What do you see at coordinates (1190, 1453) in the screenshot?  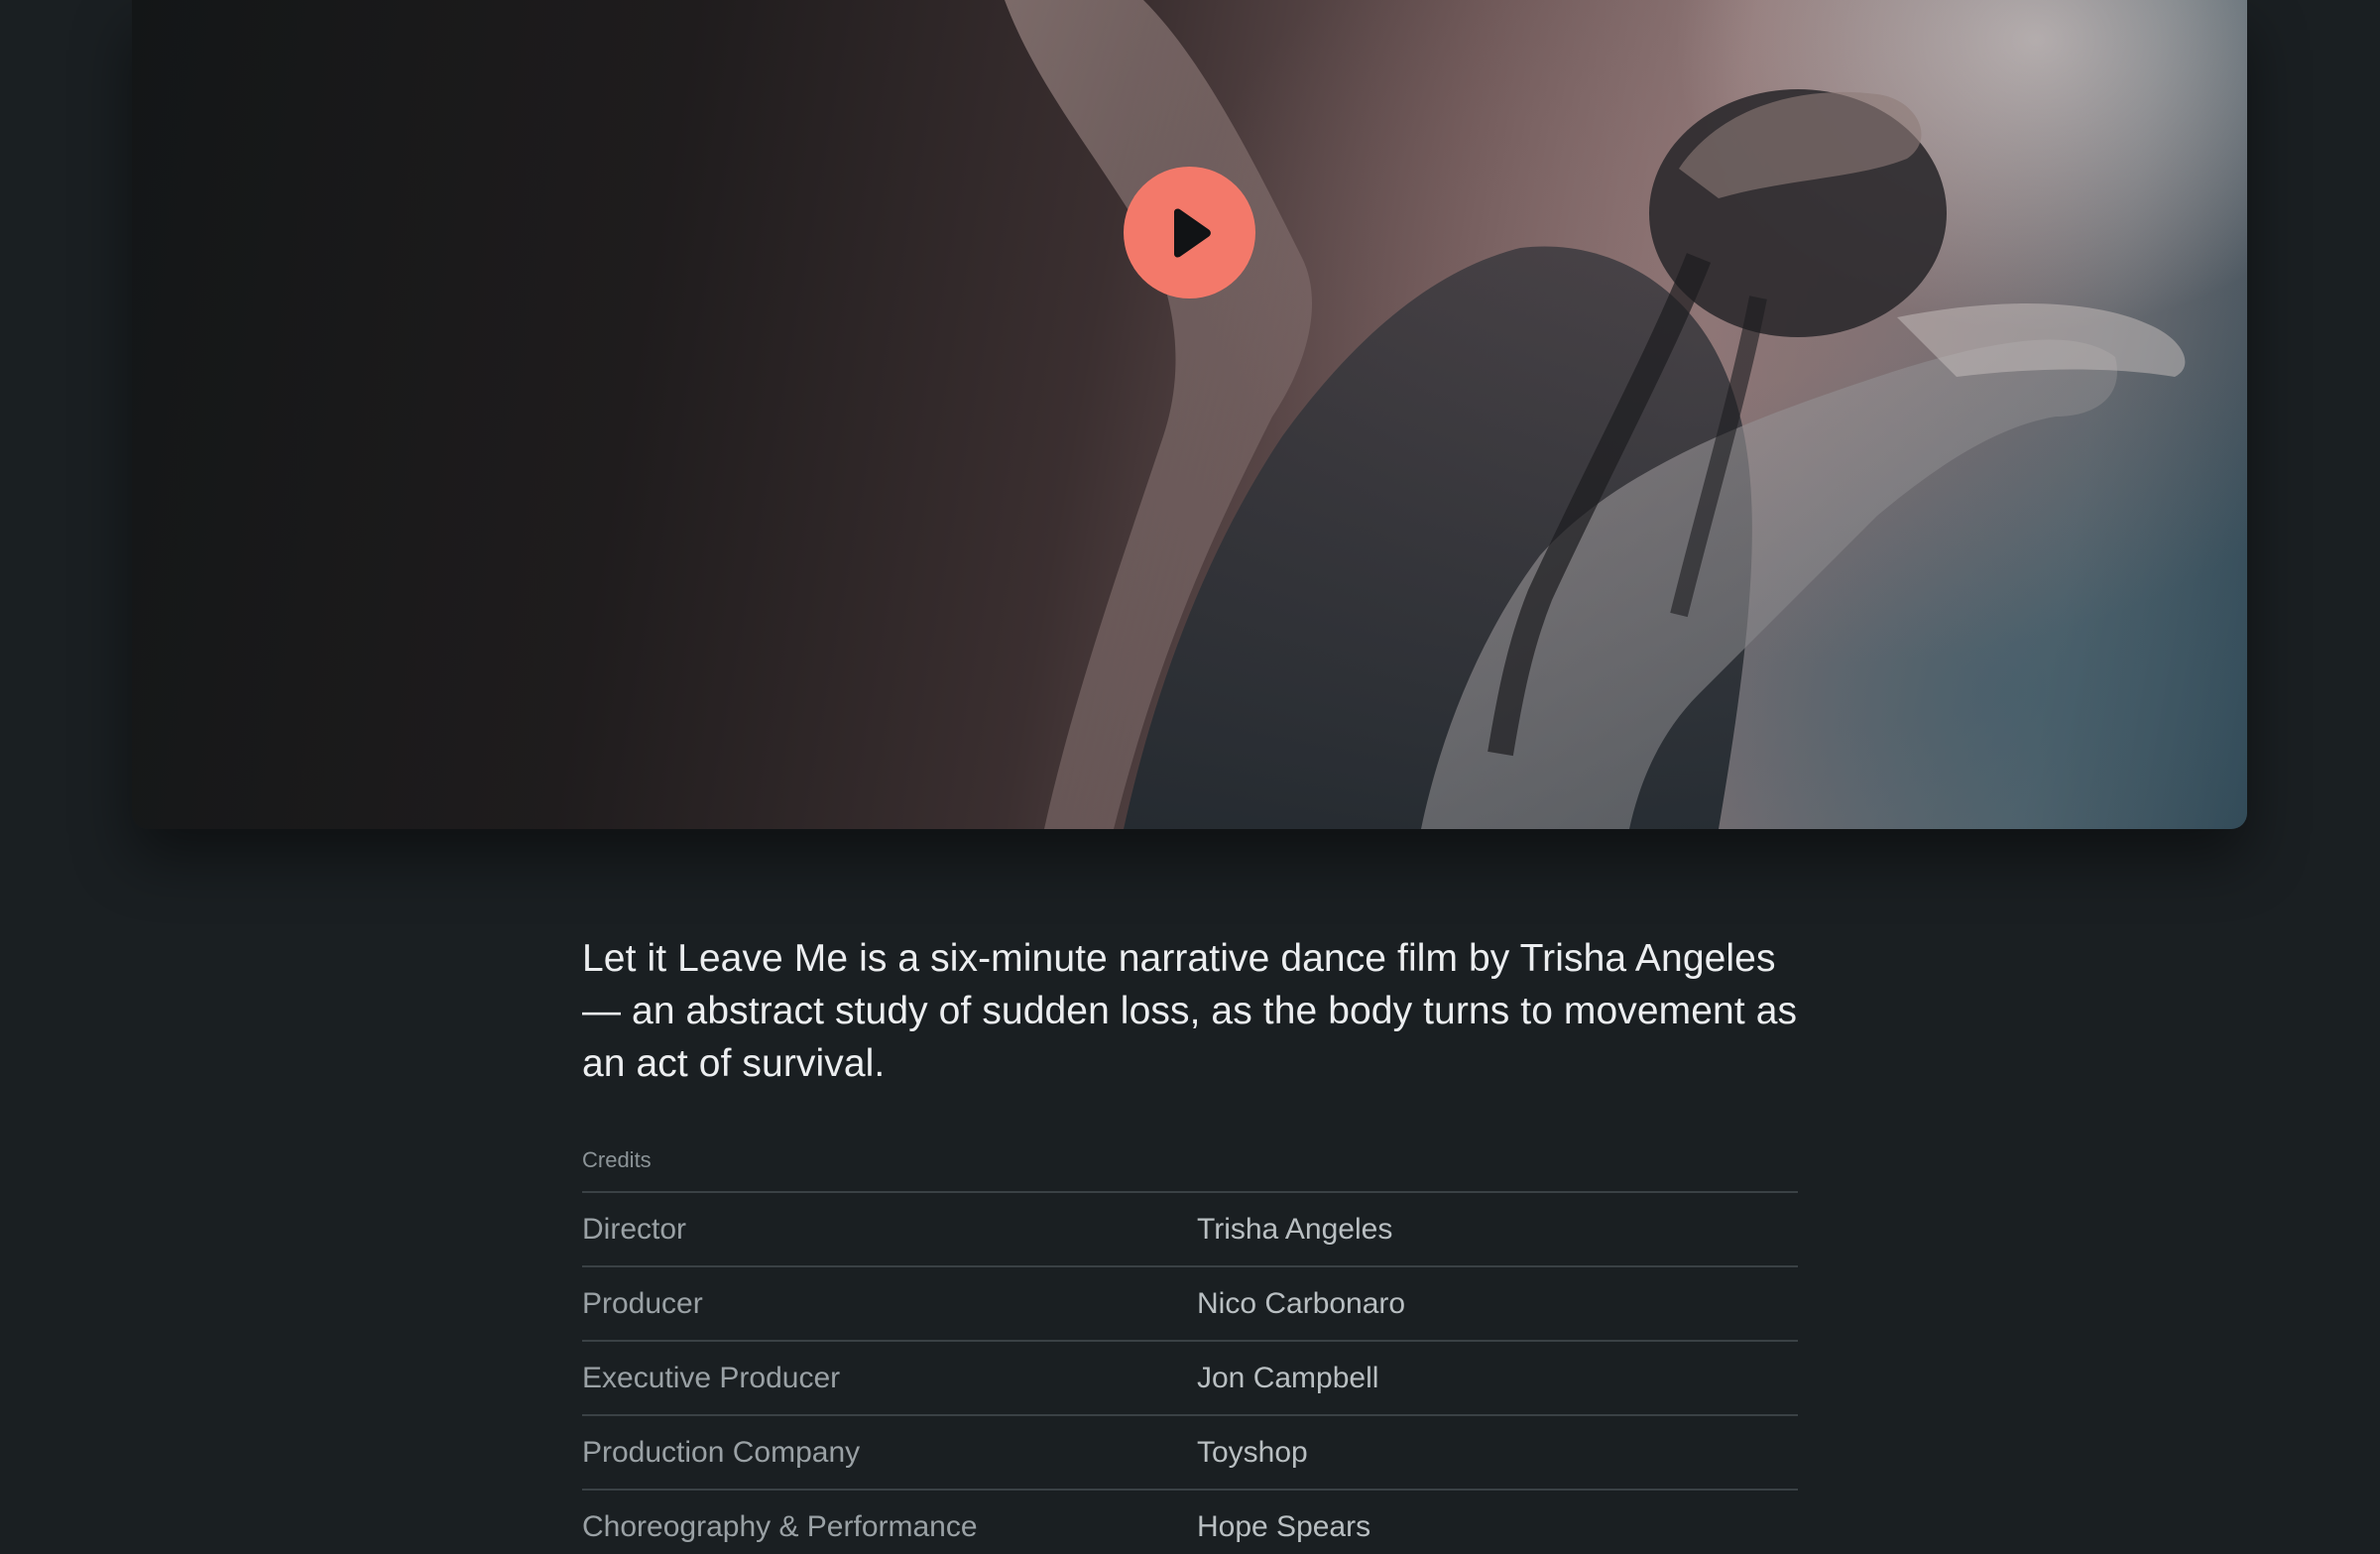 I see `credit-row: Production Company Toyshop` at bounding box center [1190, 1453].